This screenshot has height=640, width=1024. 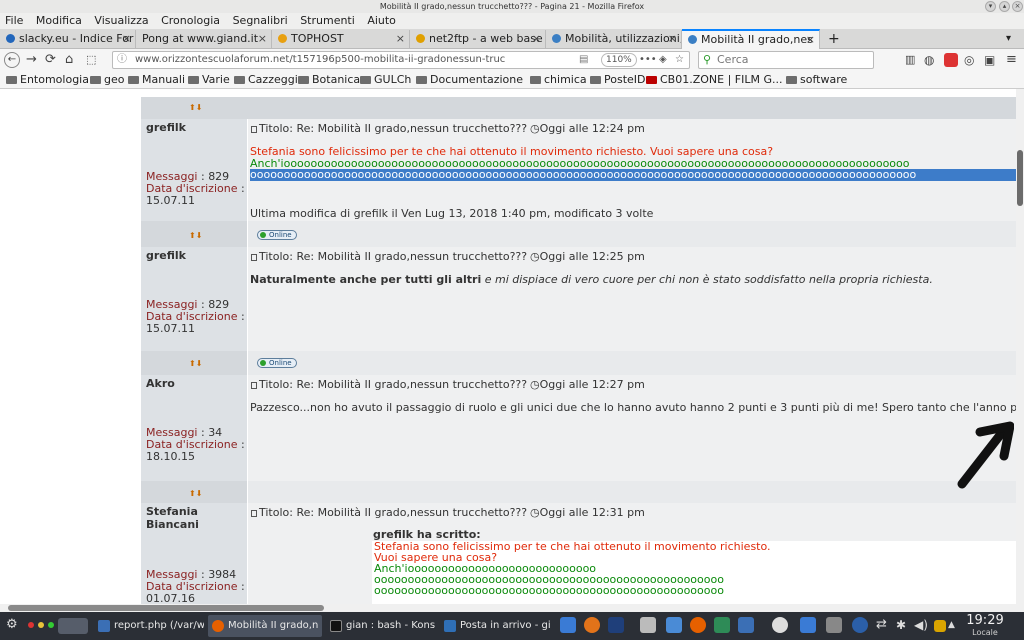 I want to click on window-dot-yellow-icon, so click(x=41, y=625).